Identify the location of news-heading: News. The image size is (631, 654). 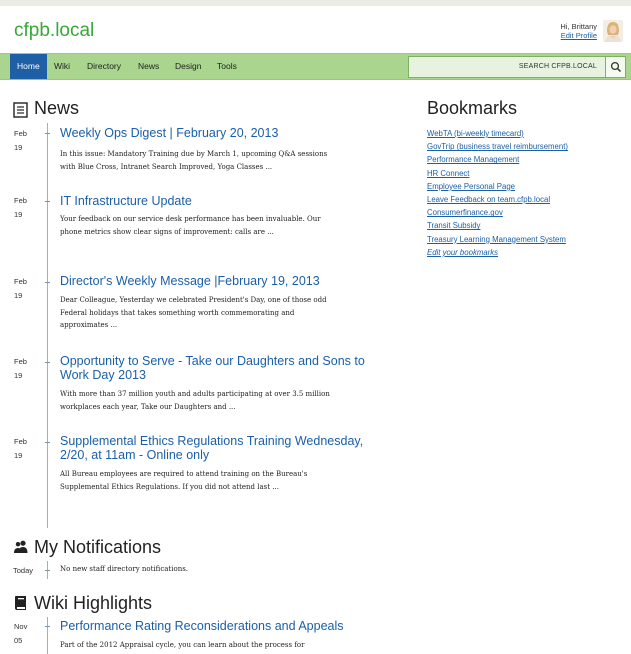
(57, 108).